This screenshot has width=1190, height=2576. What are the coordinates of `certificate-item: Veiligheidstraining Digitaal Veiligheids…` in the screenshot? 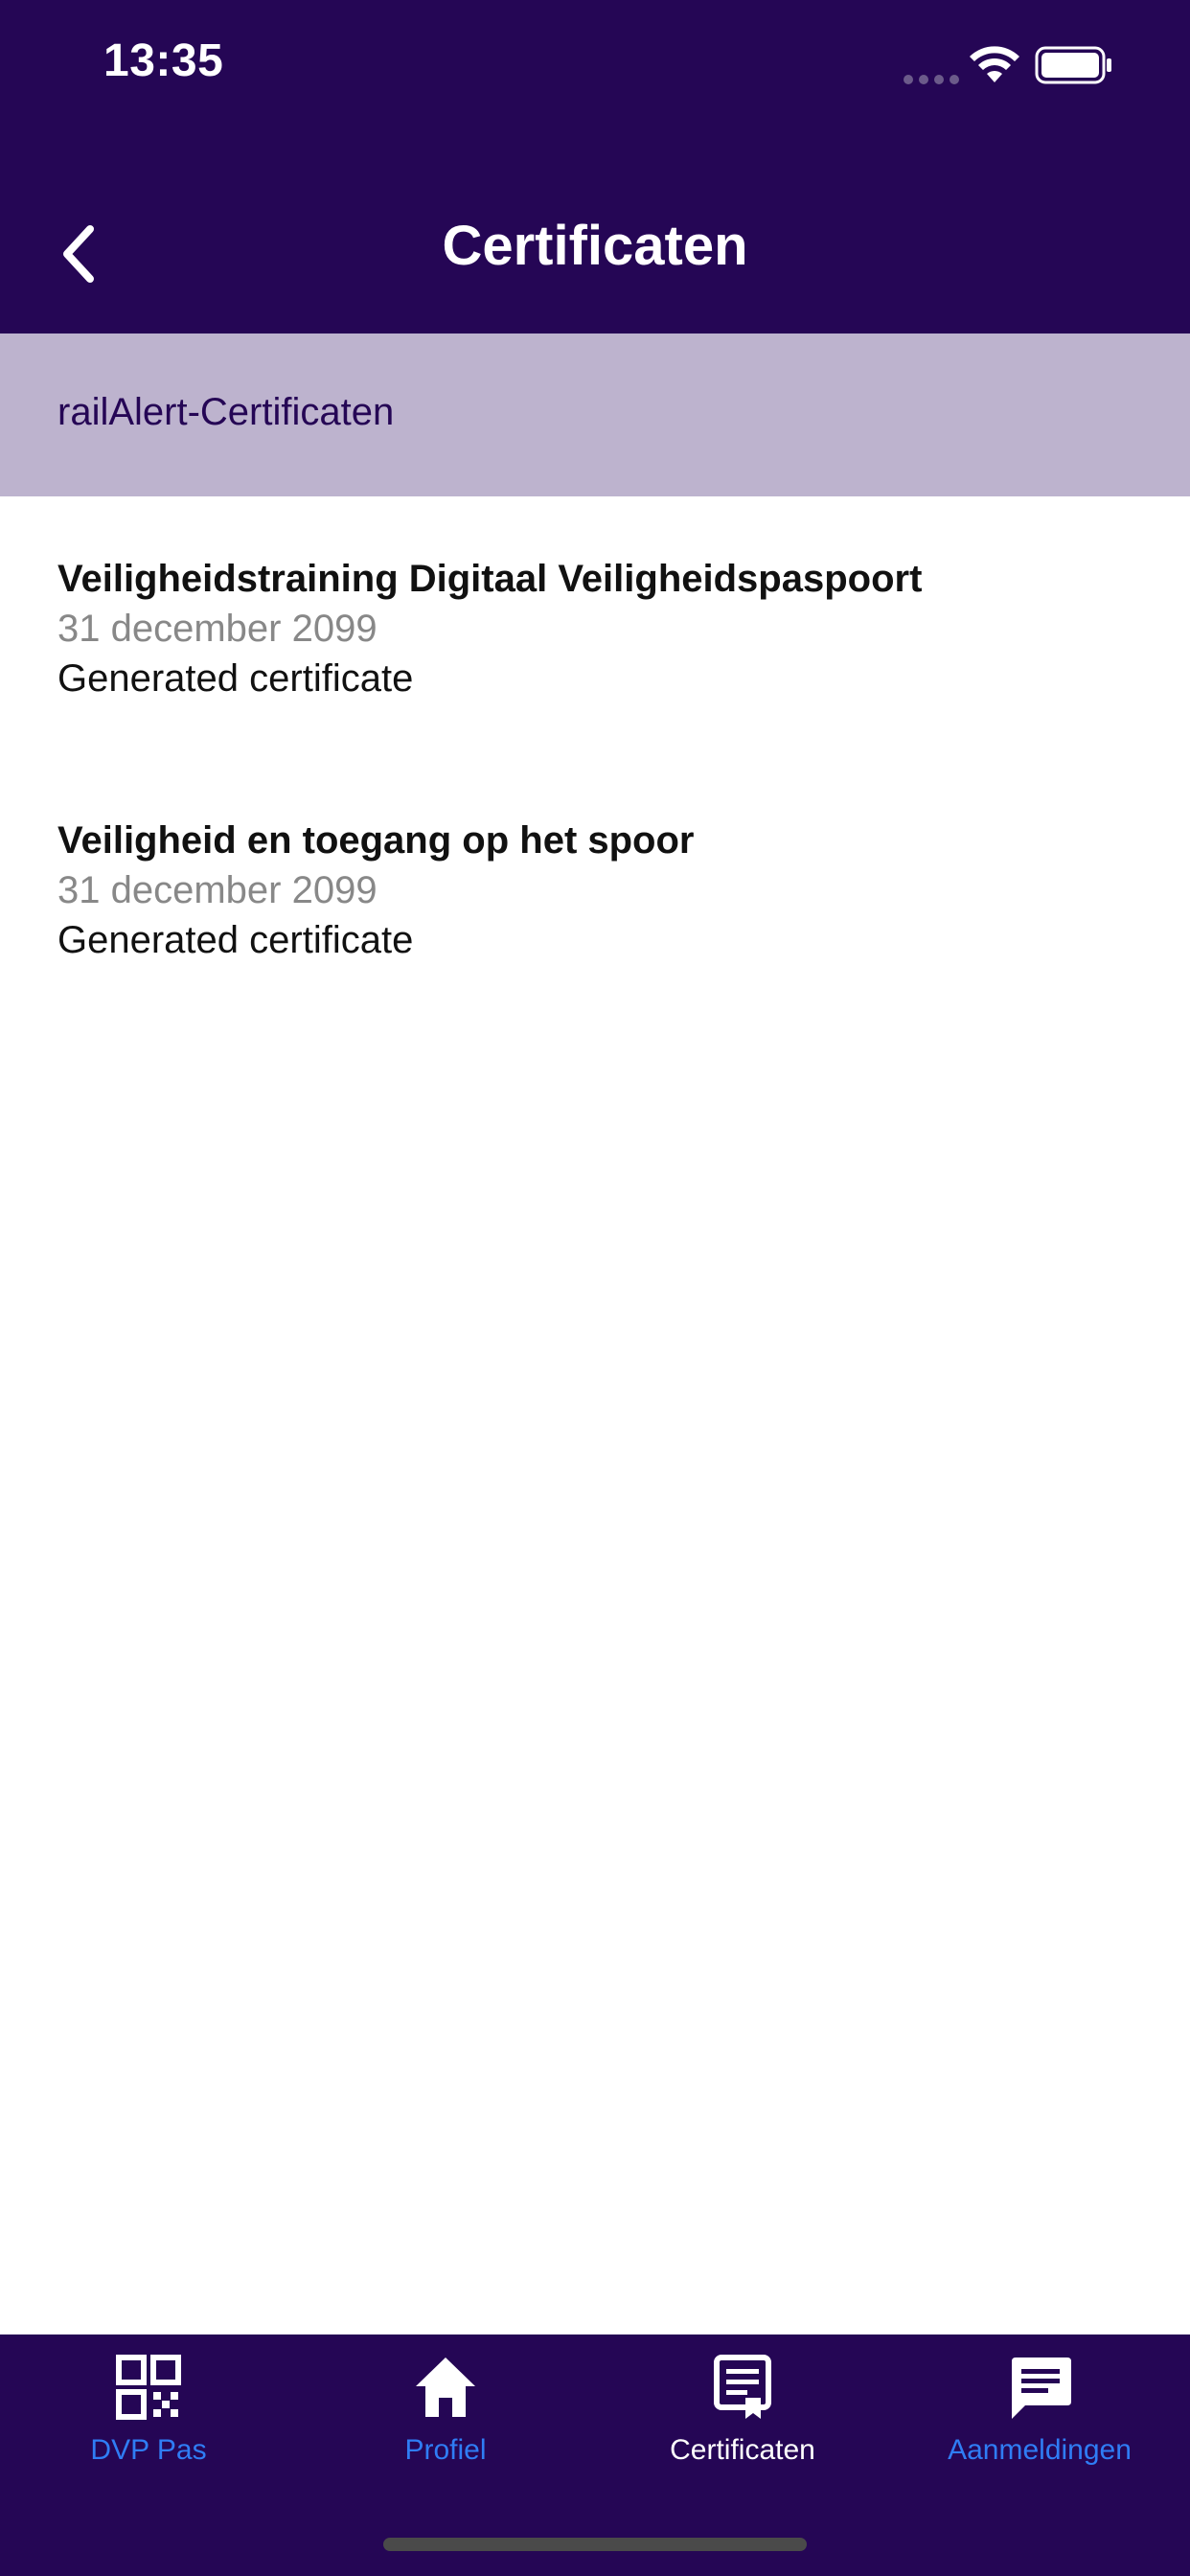 It's located at (594, 628).